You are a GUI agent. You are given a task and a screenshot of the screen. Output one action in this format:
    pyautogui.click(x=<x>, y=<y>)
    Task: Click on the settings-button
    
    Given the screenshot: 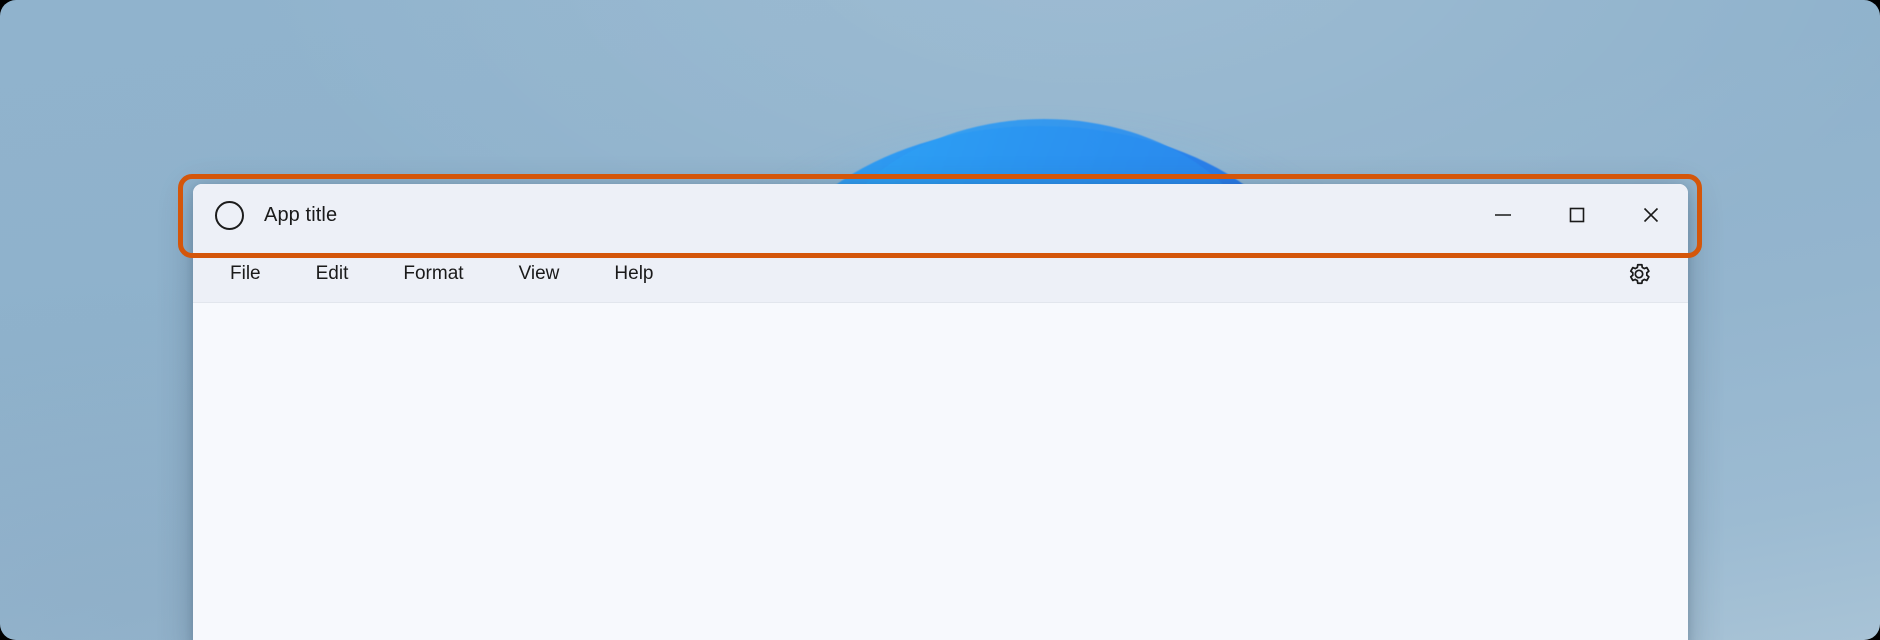 What is the action you would take?
    pyautogui.click(x=1639, y=274)
    